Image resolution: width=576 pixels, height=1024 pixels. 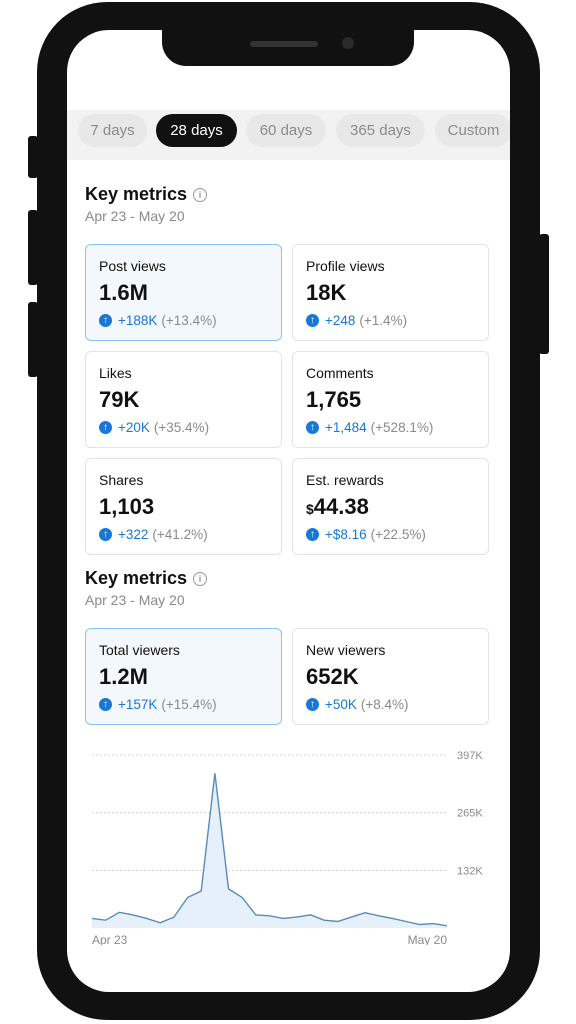 I want to click on series-line, so click(x=269, y=850).